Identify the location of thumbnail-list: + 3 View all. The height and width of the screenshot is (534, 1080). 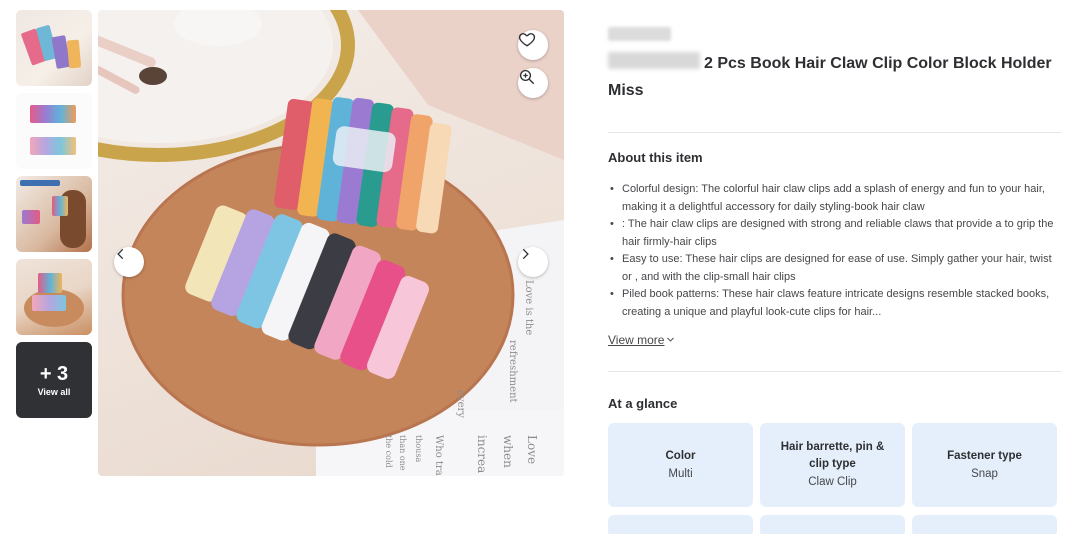
(54, 217).